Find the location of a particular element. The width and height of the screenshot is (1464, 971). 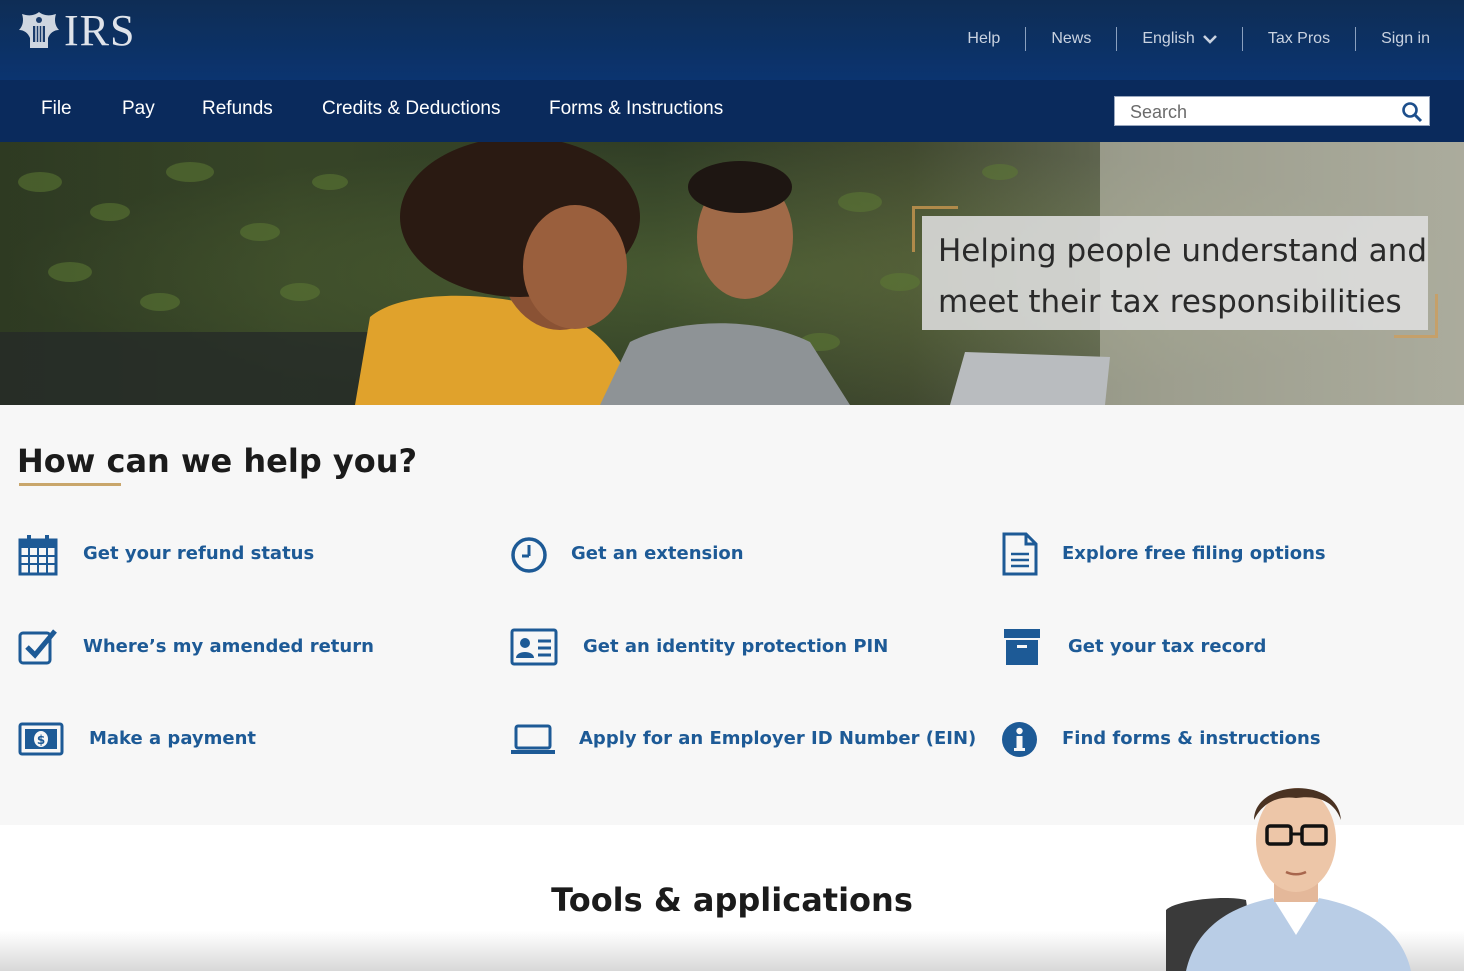

utility-nav: Help News English Tax Pros Sign in is located at coordinates (1186, 39).